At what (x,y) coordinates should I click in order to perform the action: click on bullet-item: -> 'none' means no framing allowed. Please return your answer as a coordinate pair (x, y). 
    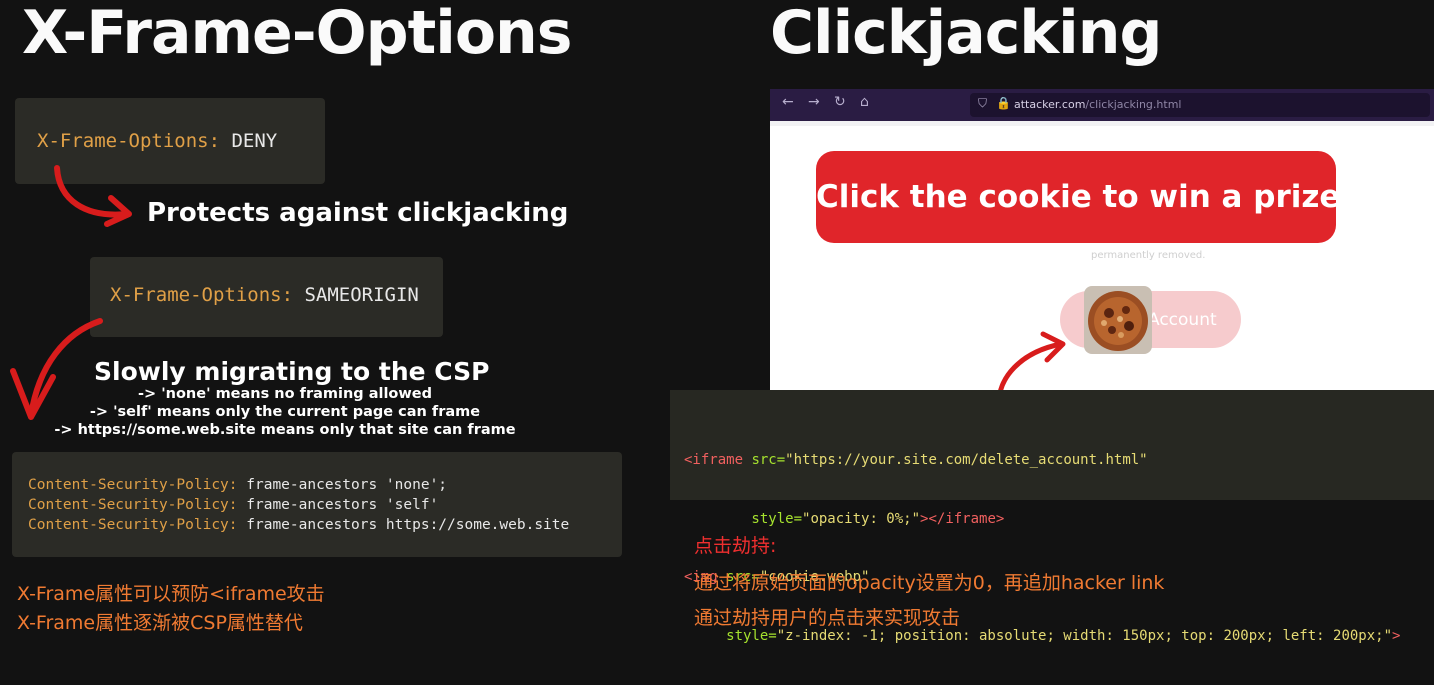
    Looking at the image, I should click on (284, 394).